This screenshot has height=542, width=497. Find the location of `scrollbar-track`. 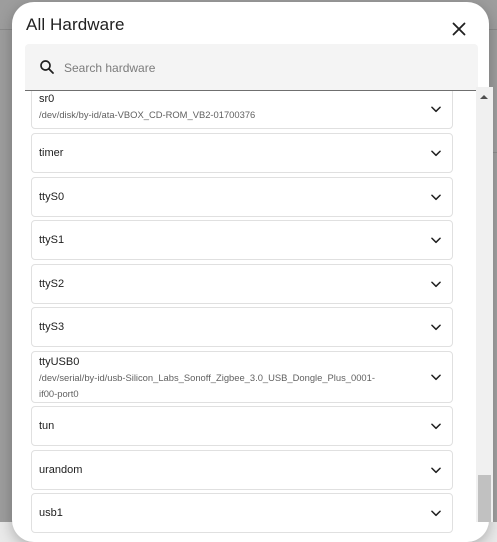

scrollbar-track is located at coordinates (484, 304).